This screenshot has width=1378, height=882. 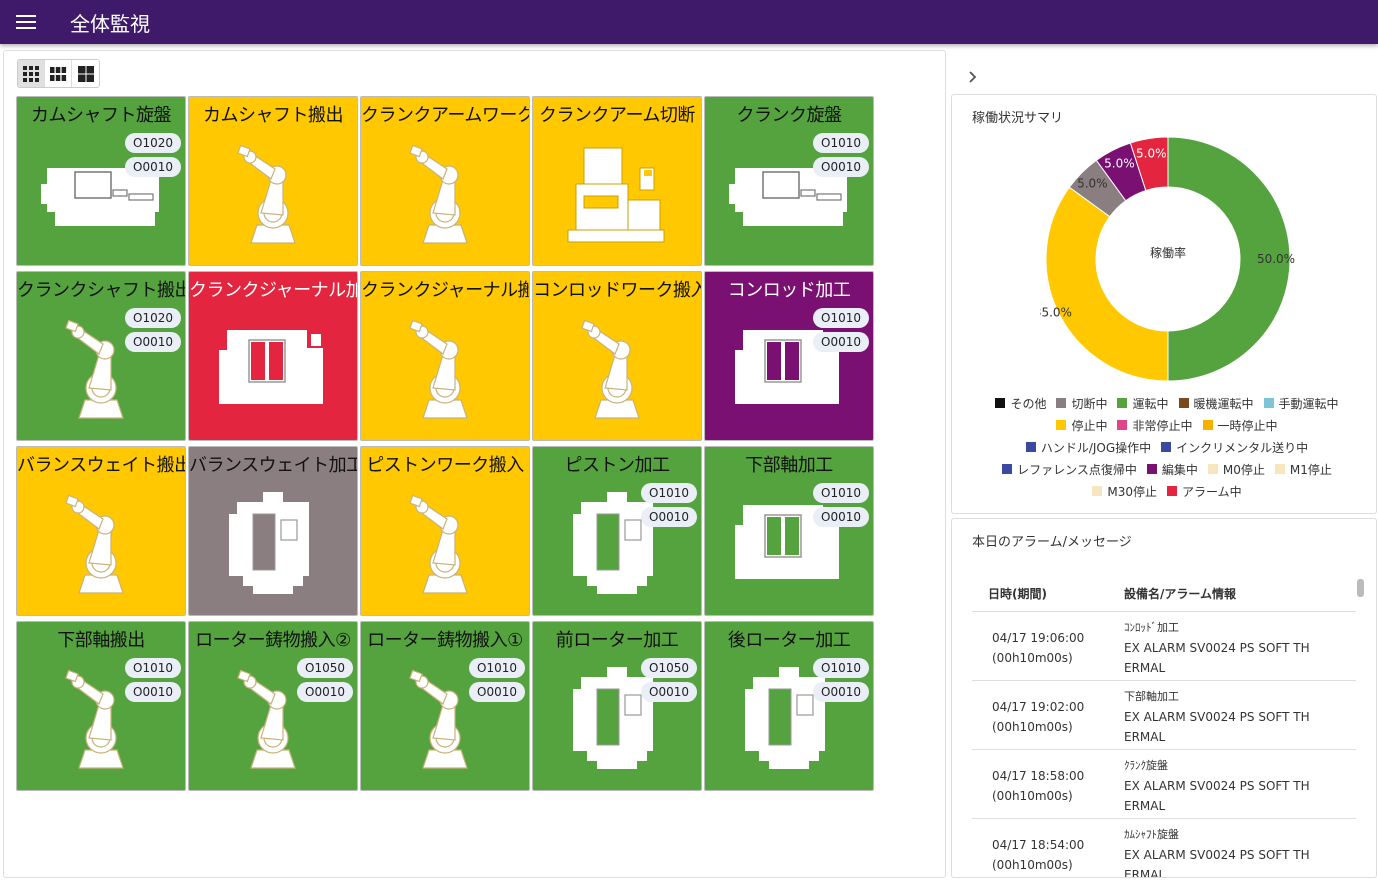 What do you see at coordinates (445, 181) in the screenshot?
I see `equipment-tile: クランクアームワーク搬入` at bounding box center [445, 181].